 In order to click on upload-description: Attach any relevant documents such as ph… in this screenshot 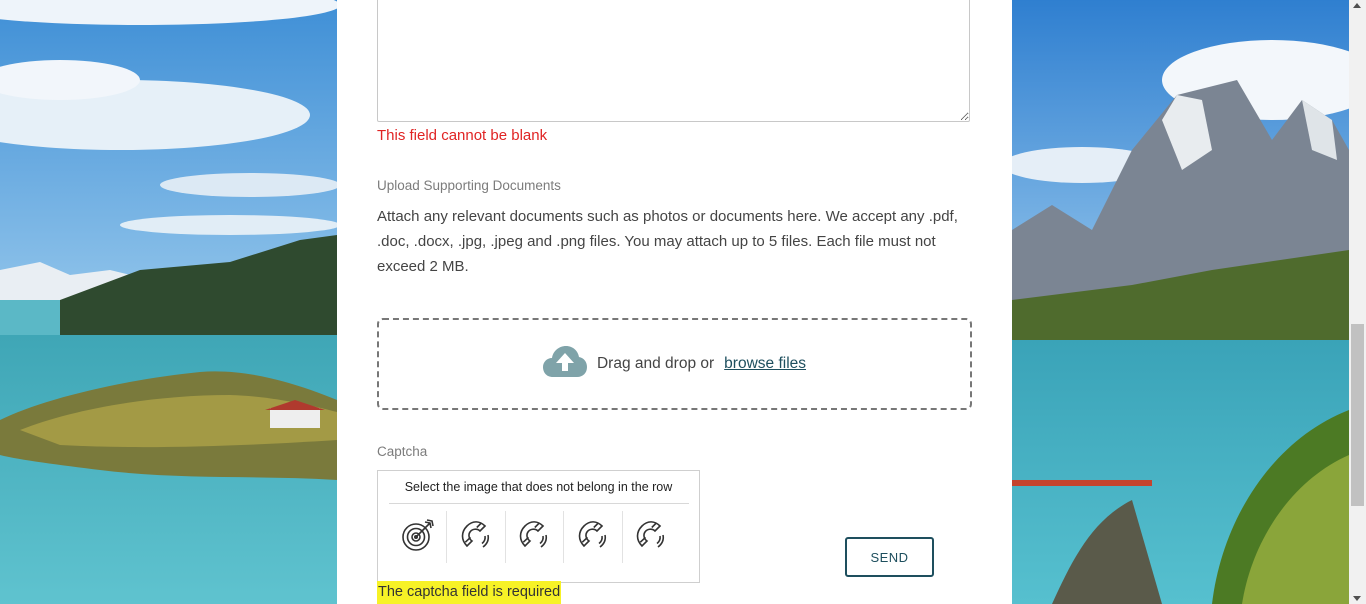, I will do `click(667, 241)`.